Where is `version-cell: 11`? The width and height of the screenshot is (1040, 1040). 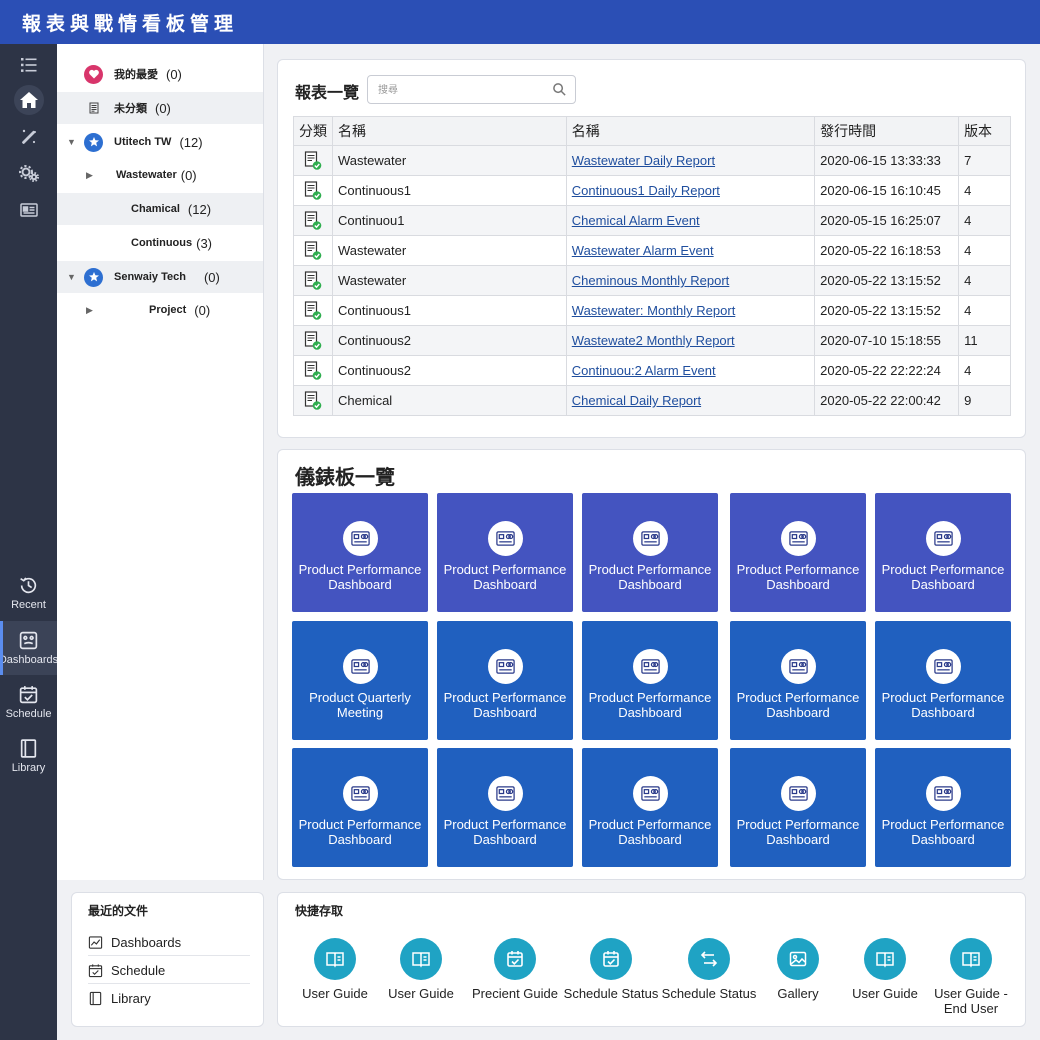 version-cell: 11 is located at coordinates (984, 340).